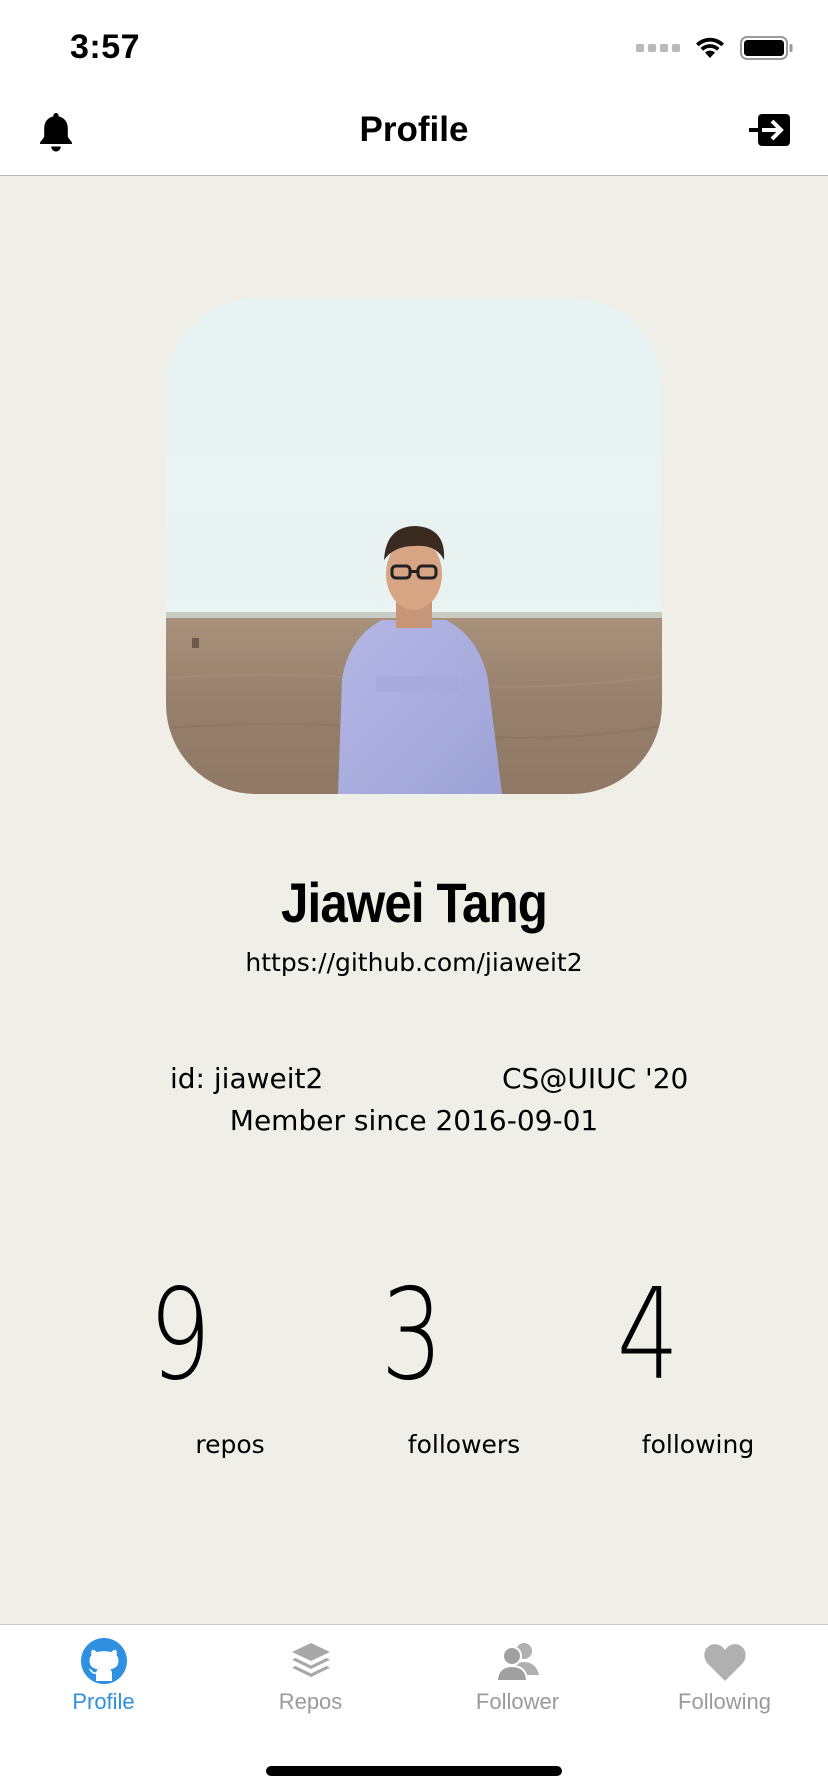 The width and height of the screenshot is (828, 1792). I want to click on tab-repos-label: Repos, so click(310, 1701).